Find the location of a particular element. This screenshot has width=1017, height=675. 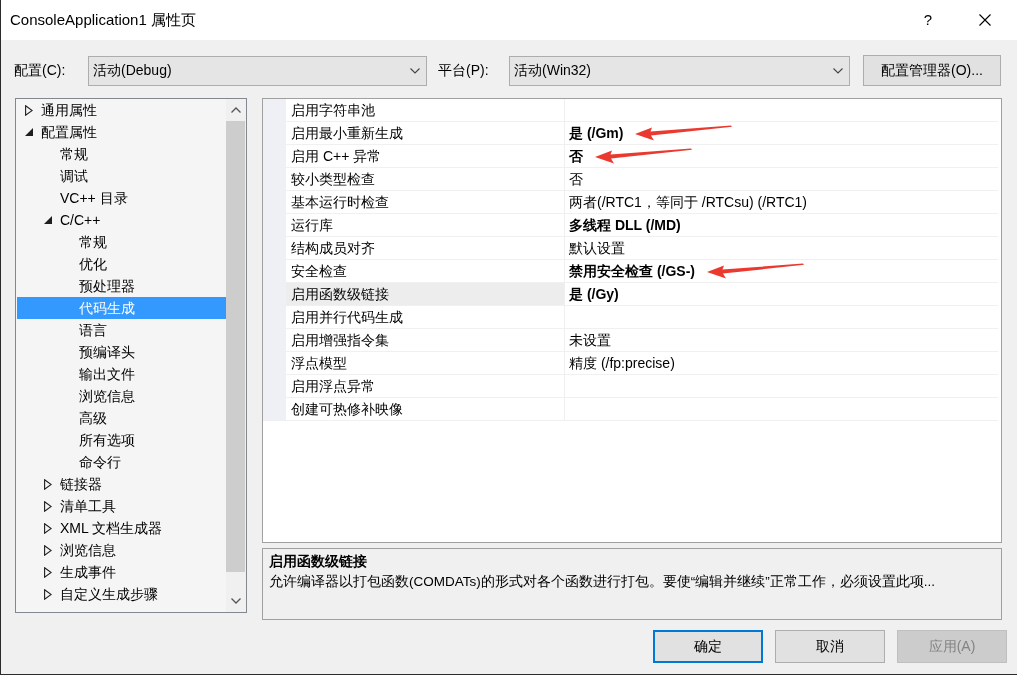

property-name: 启用字符串池 is located at coordinates (425, 110).